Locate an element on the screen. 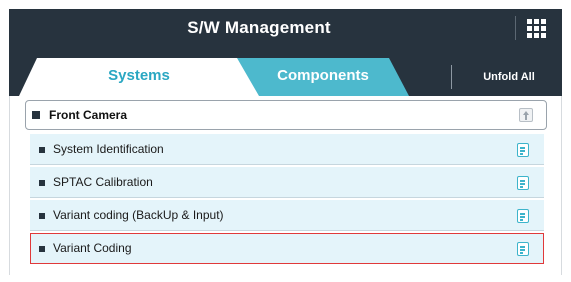 This screenshot has height=282, width=571. list-item-label: System Identification is located at coordinates (108, 149).